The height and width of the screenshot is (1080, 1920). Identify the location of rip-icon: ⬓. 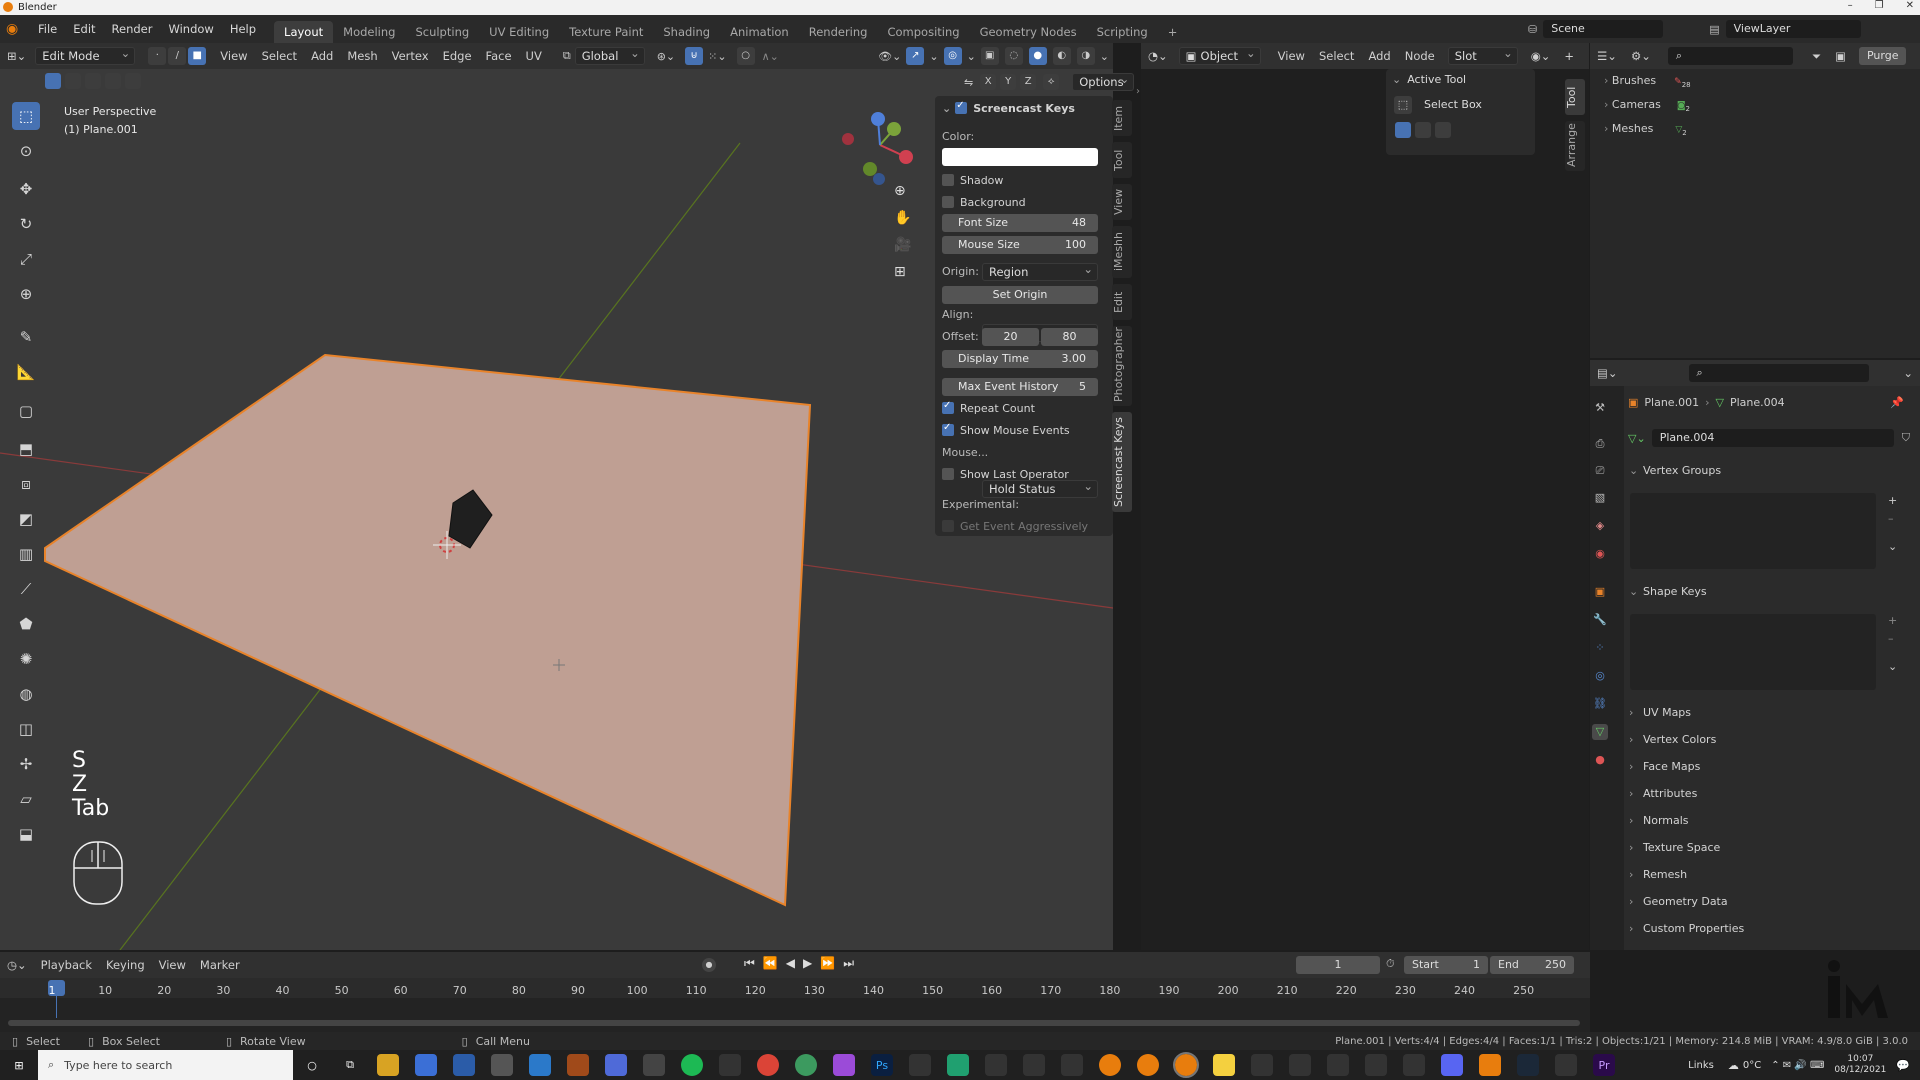
(26, 834).